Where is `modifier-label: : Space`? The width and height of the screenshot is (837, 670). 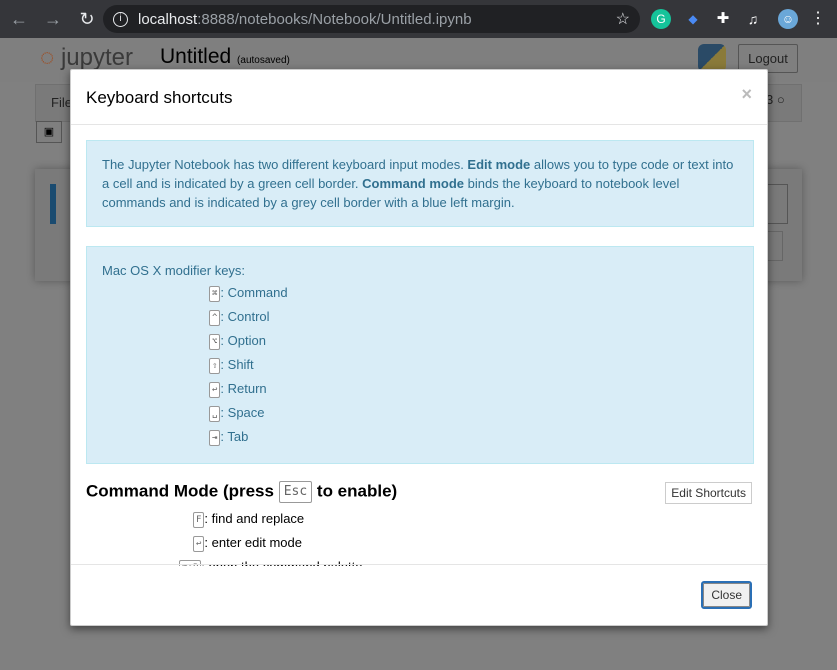 modifier-label: : Space is located at coordinates (242, 412).